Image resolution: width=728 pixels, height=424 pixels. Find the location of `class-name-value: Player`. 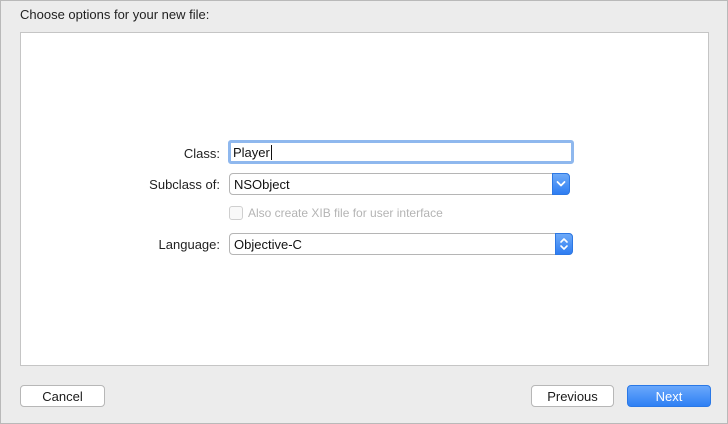

class-name-value: Player is located at coordinates (251, 152).